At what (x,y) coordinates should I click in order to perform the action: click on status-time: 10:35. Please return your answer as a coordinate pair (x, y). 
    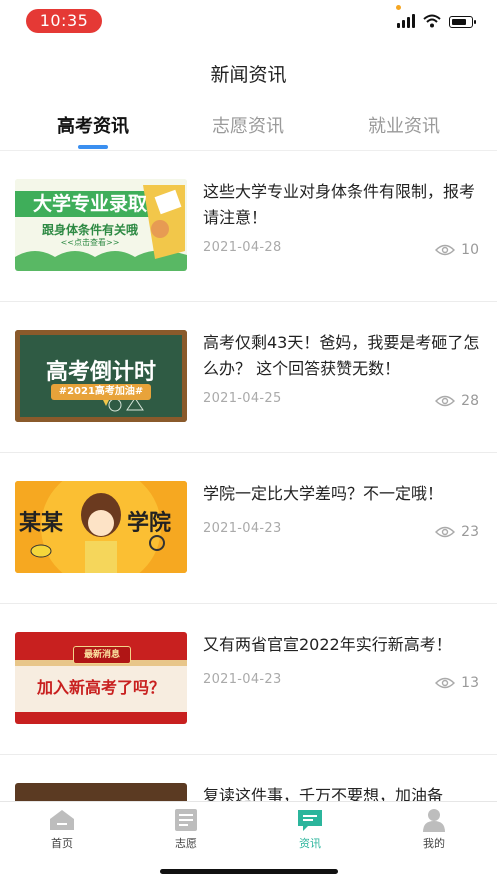
    Looking at the image, I should click on (64, 21).